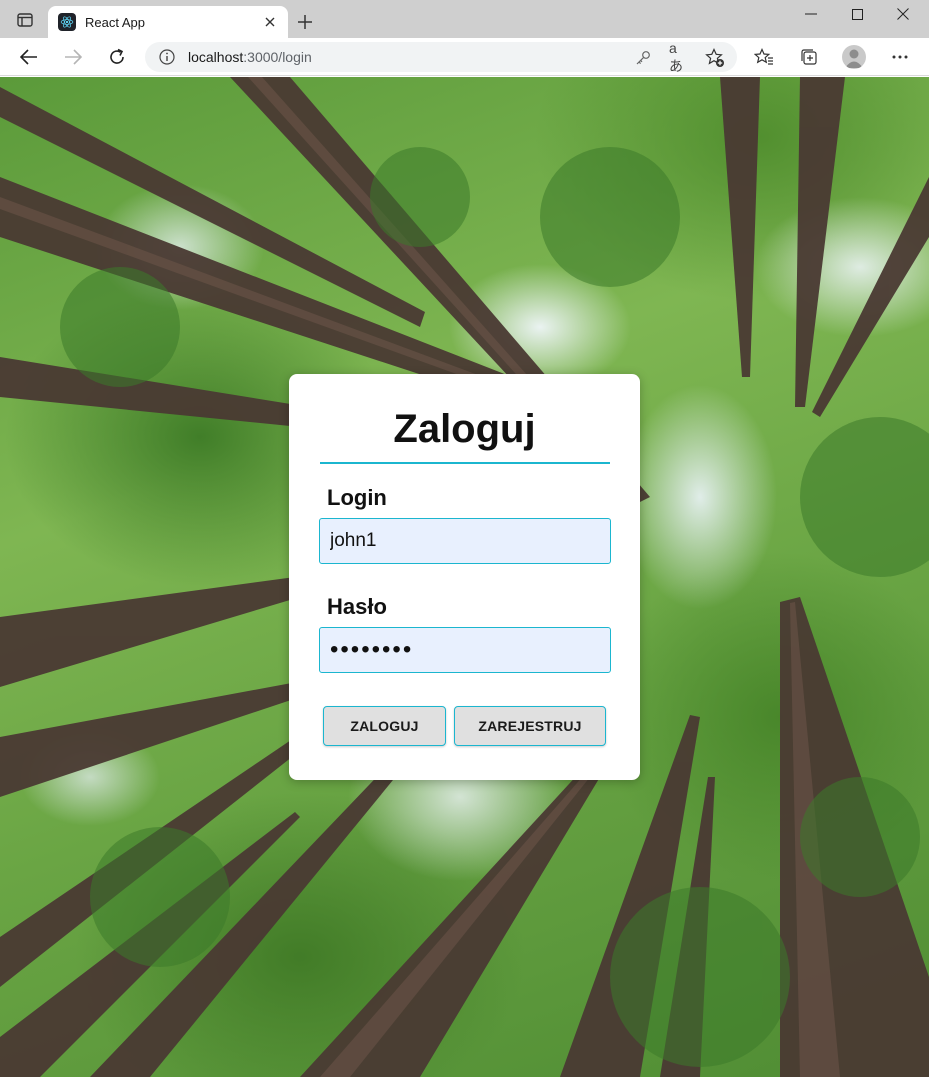 This screenshot has height=1077, width=929. What do you see at coordinates (167, 57) in the screenshot?
I see `info-icon` at bounding box center [167, 57].